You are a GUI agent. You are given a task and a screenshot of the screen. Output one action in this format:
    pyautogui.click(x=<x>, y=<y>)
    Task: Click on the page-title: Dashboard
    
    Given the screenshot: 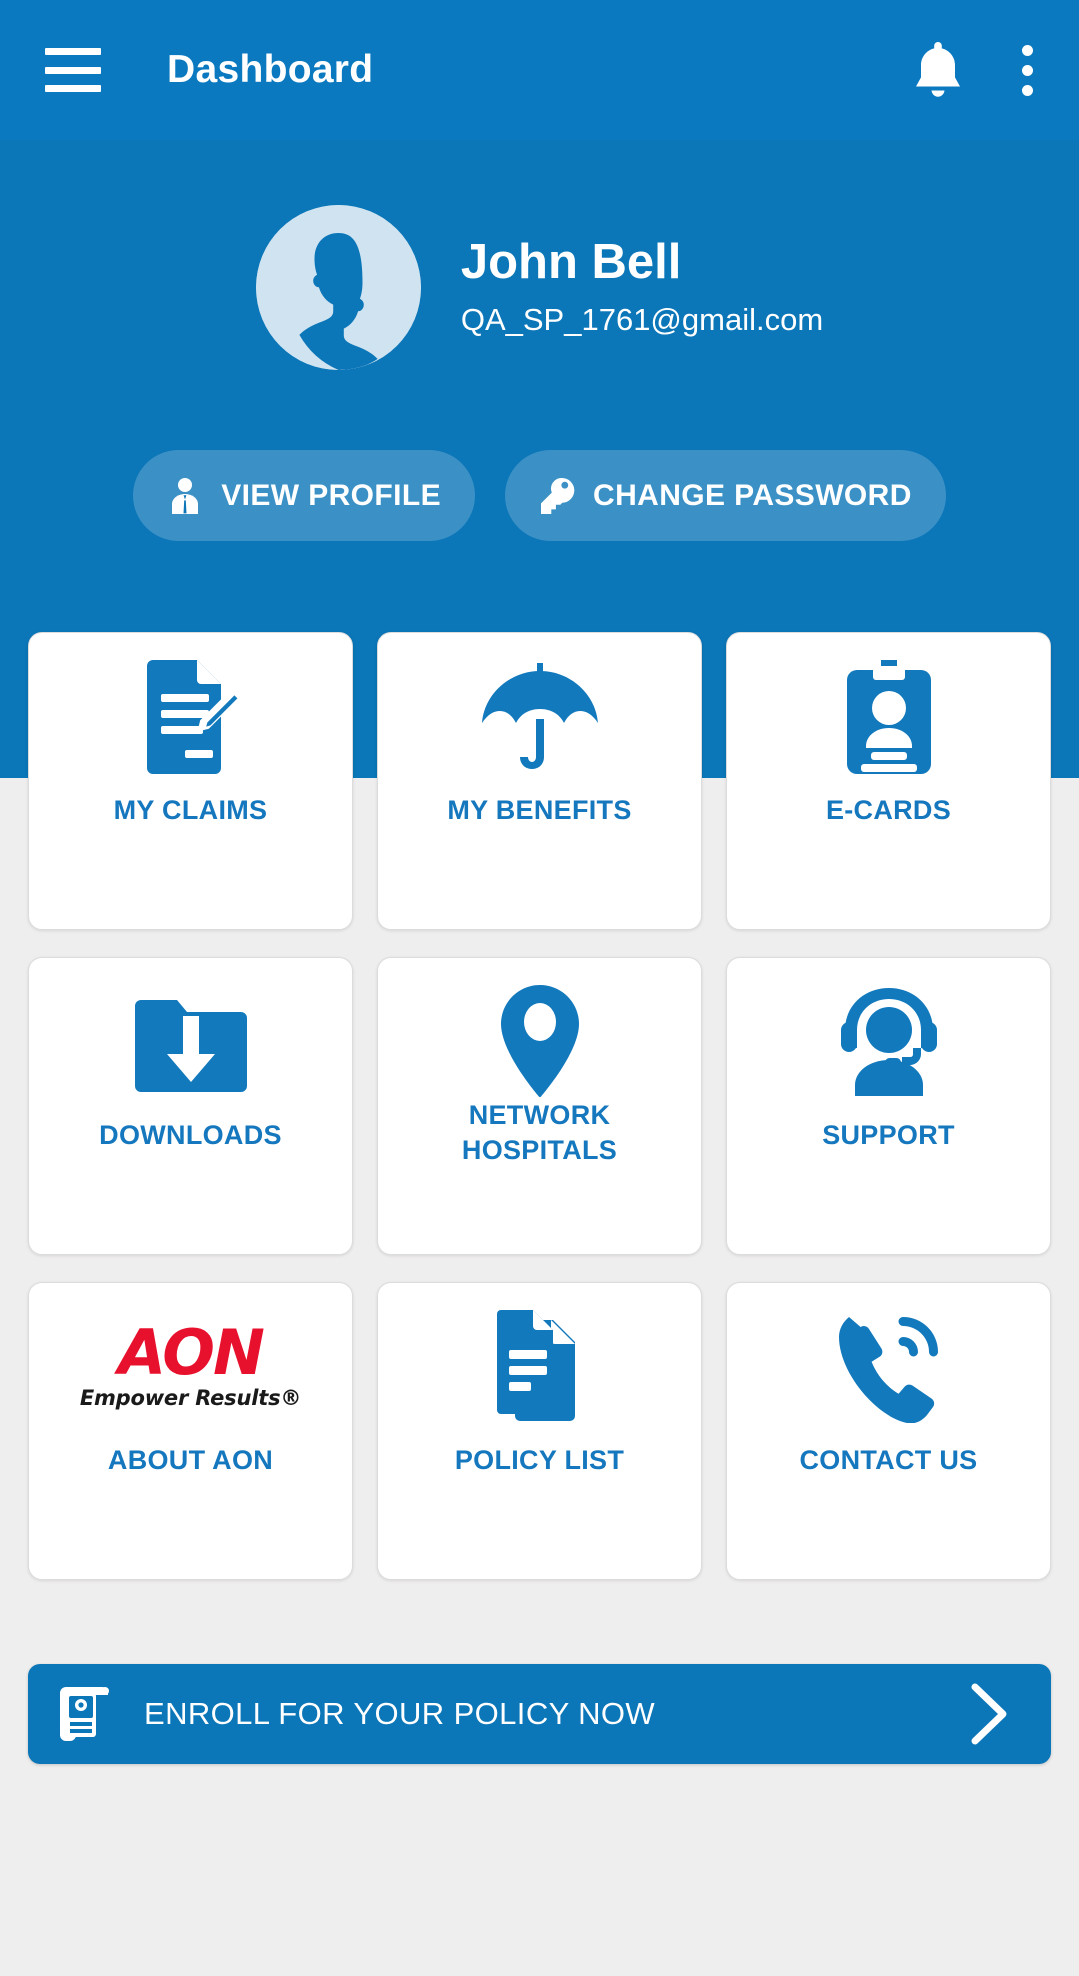 What is the action you would take?
    pyautogui.click(x=270, y=69)
    